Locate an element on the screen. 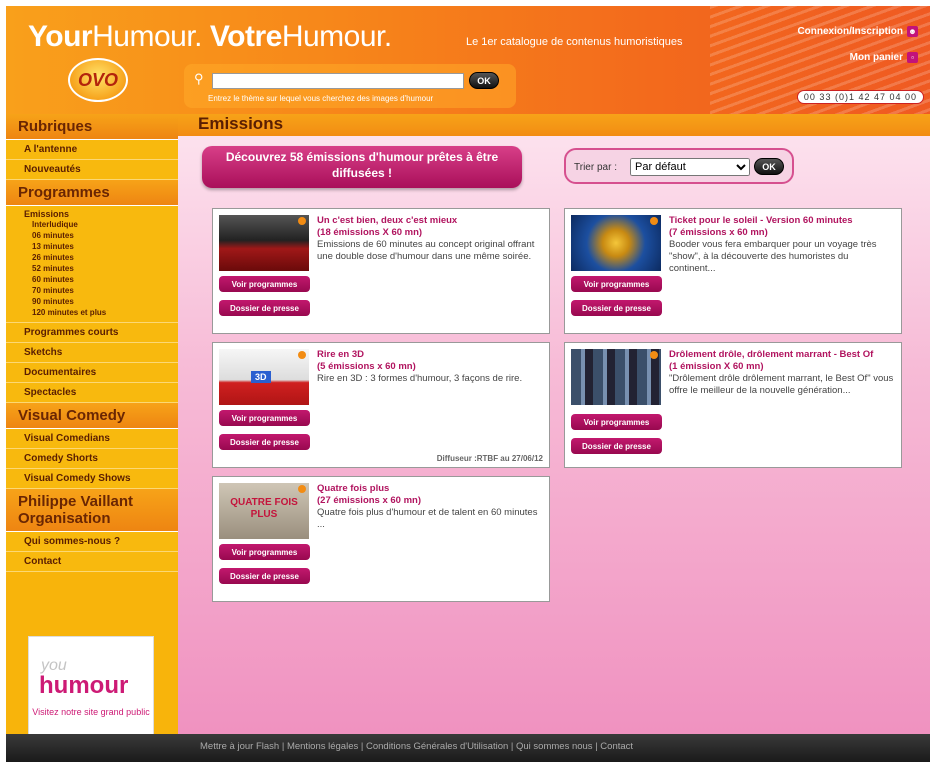 The image size is (931, 762). login-link: Connexion/Inscription ☻ is located at coordinates (857, 31).